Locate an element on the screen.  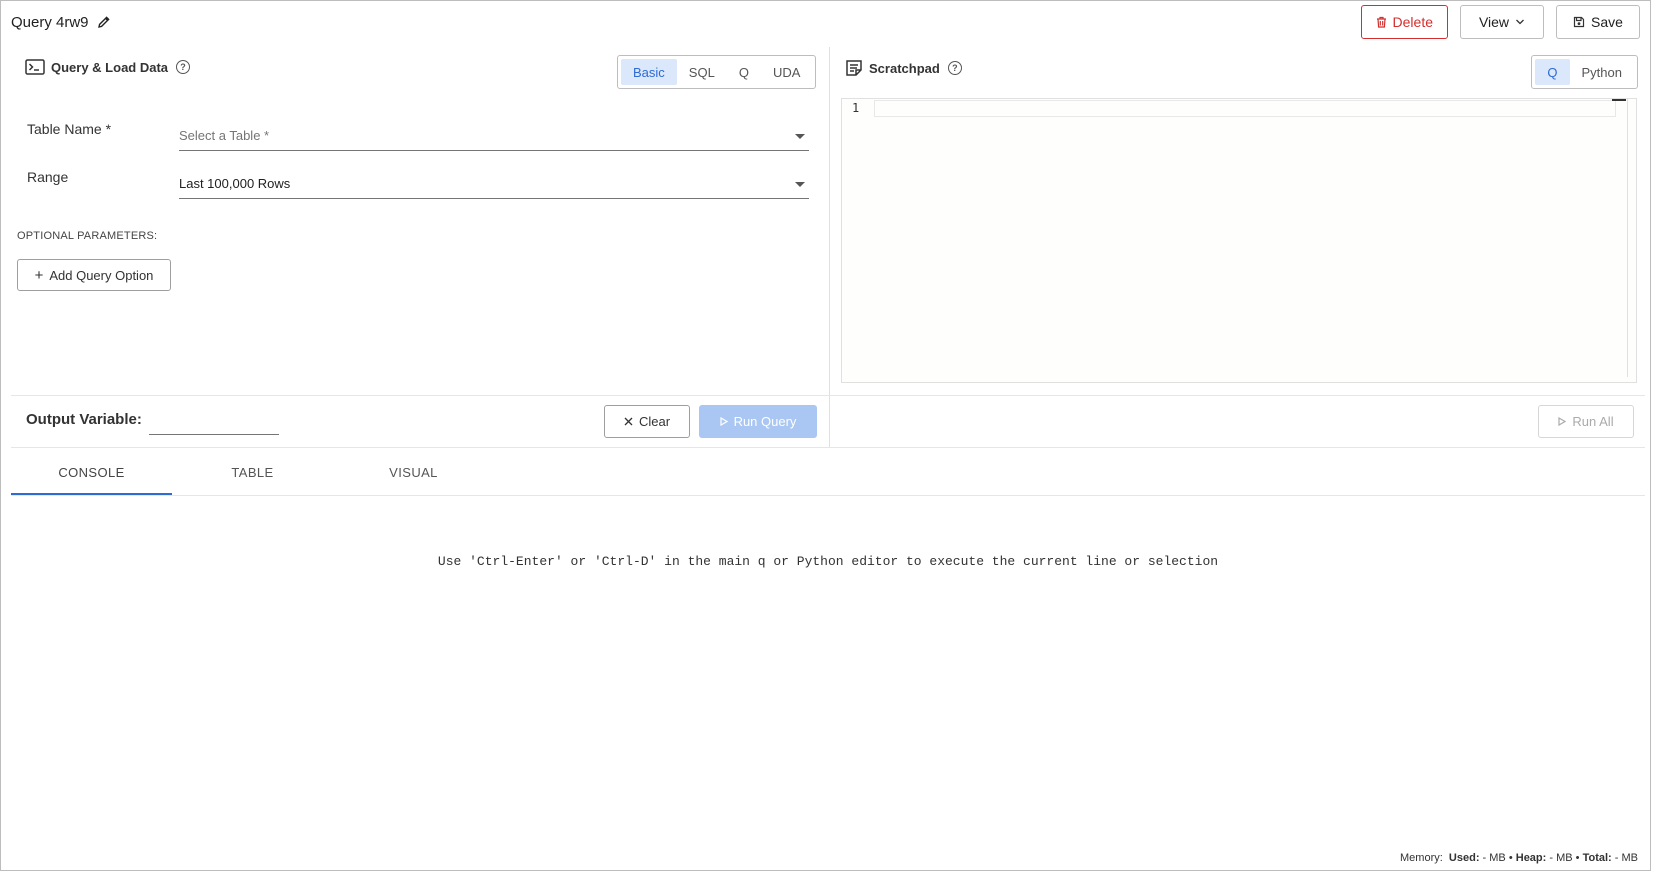
query-mode-toggle: Basic SQL Q UDA is located at coordinates (717, 72).